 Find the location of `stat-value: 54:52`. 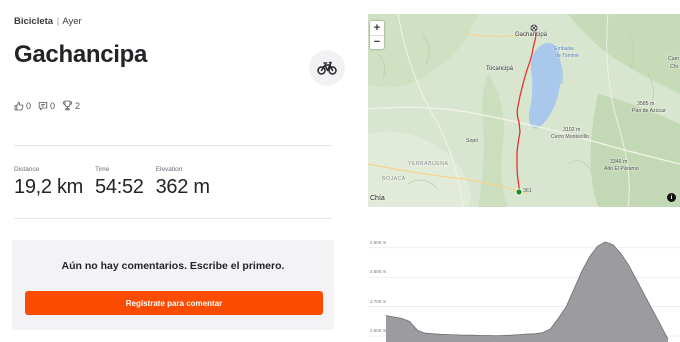

stat-value: 54:52 is located at coordinates (119, 187).